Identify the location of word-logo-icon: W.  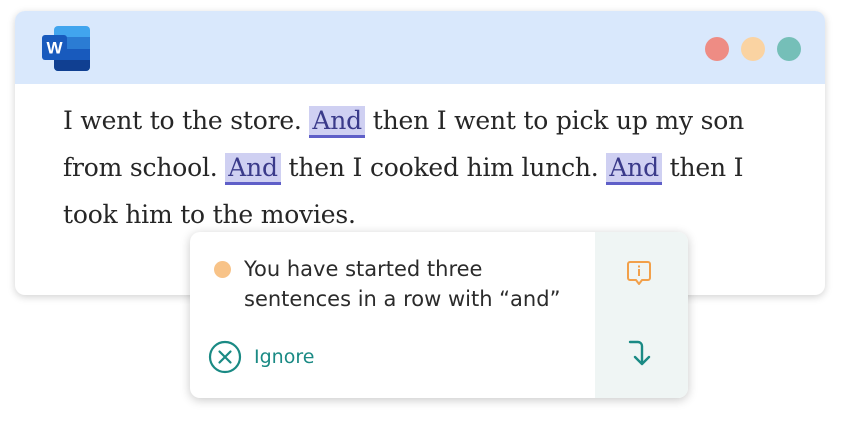
(66, 48).